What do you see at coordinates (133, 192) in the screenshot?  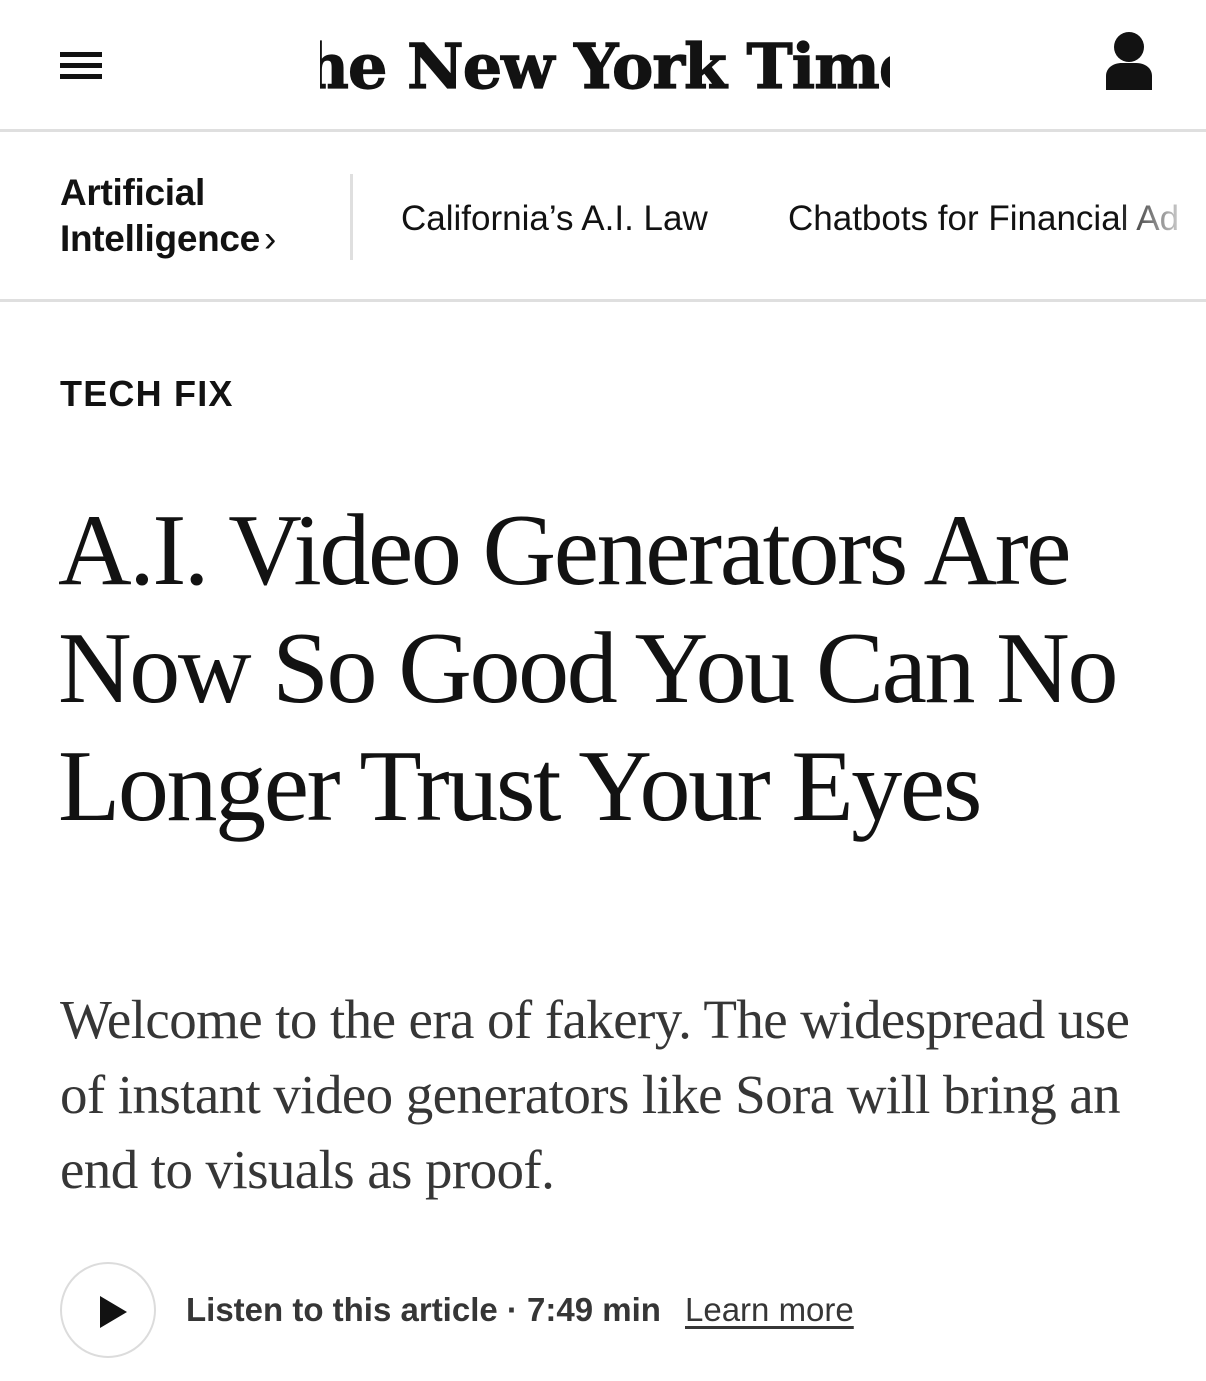 I see `section-name-line1: Artificial` at bounding box center [133, 192].